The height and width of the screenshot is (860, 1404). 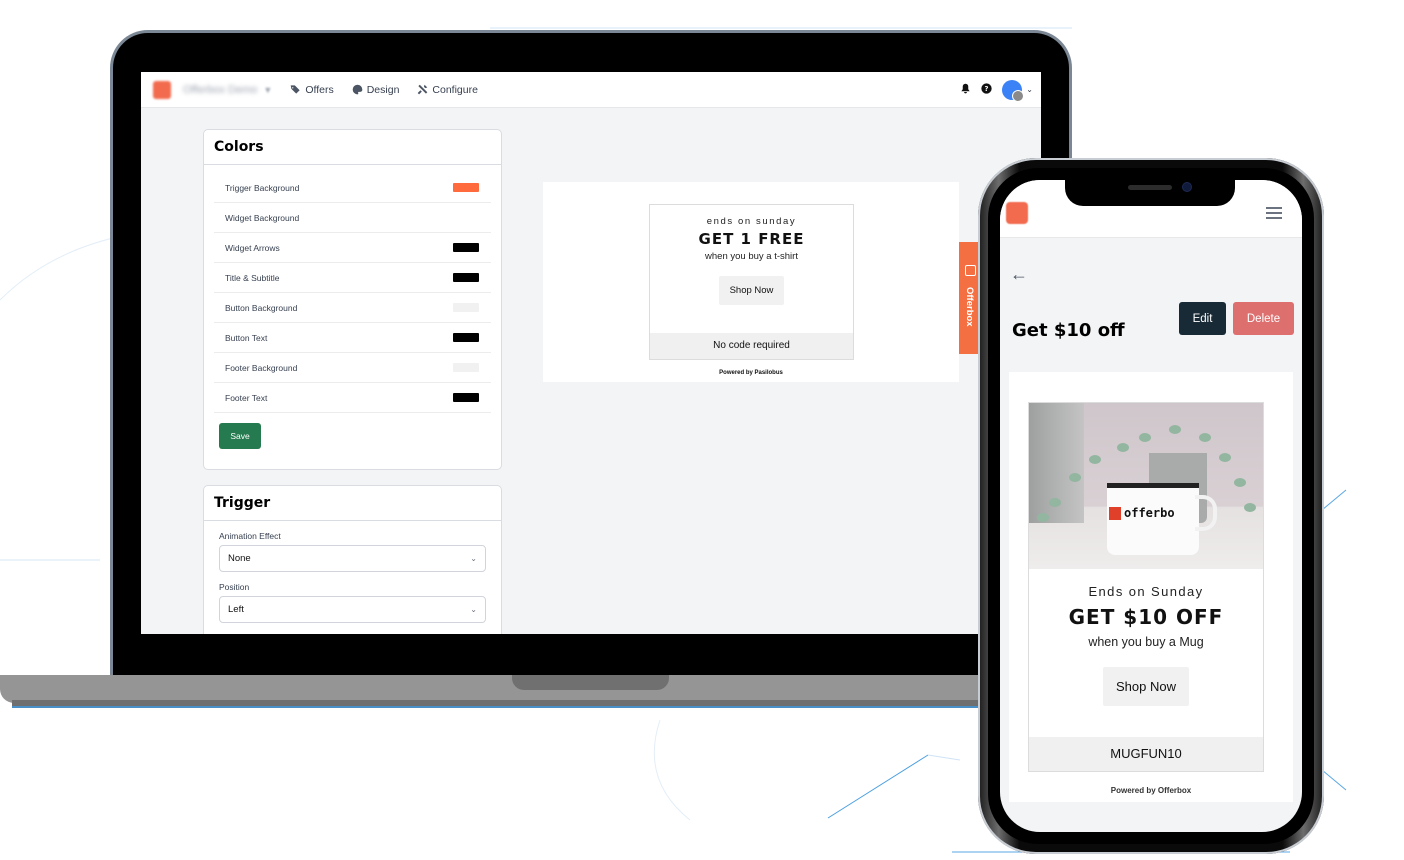 What do you see at coordinates (246, 337) in the screenshot?
I see `color-label: Button Text` at bounding box center [246, 337].